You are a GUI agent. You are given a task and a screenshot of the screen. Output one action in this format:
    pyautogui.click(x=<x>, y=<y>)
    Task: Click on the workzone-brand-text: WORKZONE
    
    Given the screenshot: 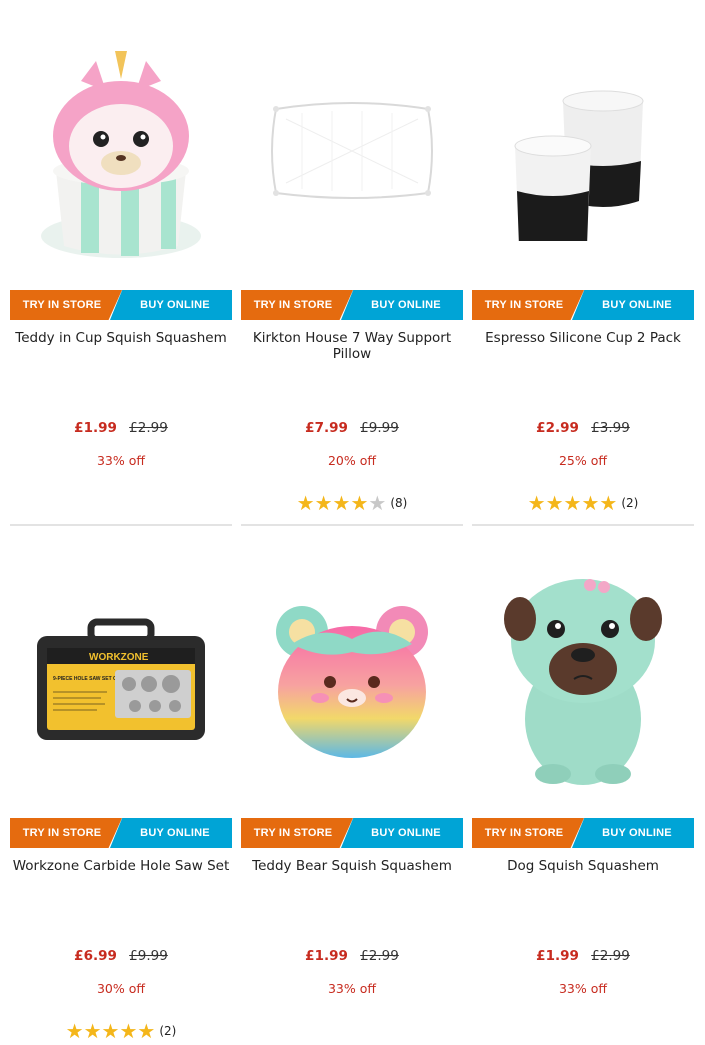 What is the action you would take?
    pyautogui.click(x=119, y=657)
    